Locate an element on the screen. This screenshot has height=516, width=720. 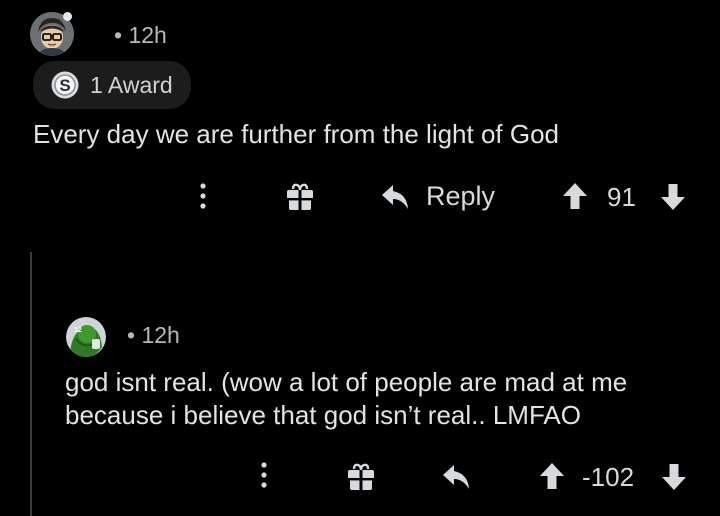
avatar-figure-icon: 12 is located at coordinates (86, 337).